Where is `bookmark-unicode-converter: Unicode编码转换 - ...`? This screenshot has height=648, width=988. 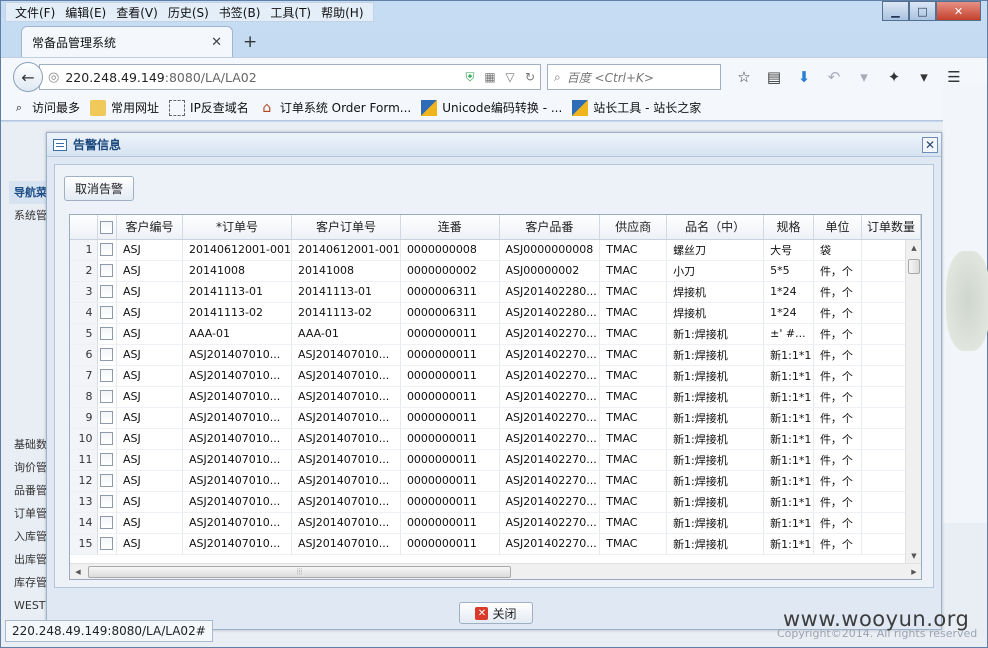
bookmark-unicode-converter: Unicode编码转换 - ... is located at coordinates (491, 107).